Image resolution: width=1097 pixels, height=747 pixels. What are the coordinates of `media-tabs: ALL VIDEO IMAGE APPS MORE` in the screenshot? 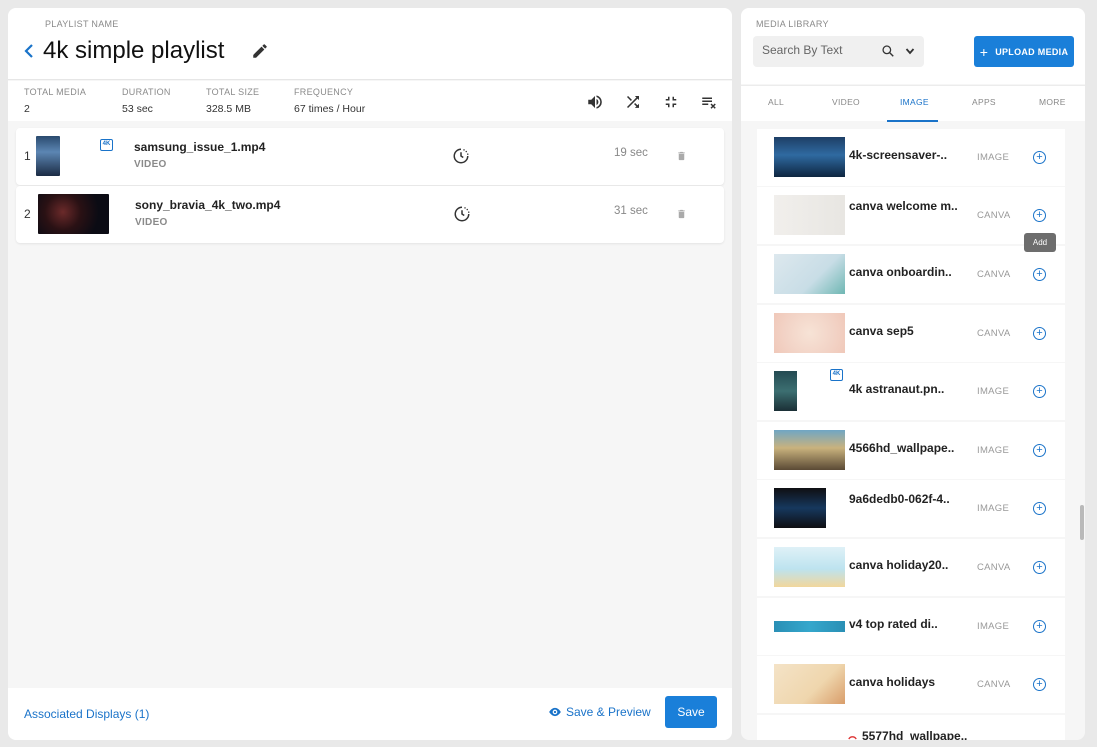 It's located at (913, 103).